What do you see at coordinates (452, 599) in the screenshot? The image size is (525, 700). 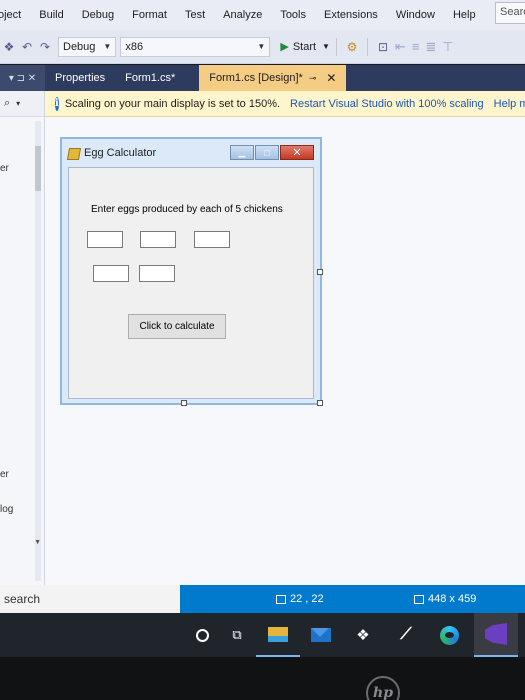 I see `selection-dimensions: 448 x 459` at bounding box center [452, 599].